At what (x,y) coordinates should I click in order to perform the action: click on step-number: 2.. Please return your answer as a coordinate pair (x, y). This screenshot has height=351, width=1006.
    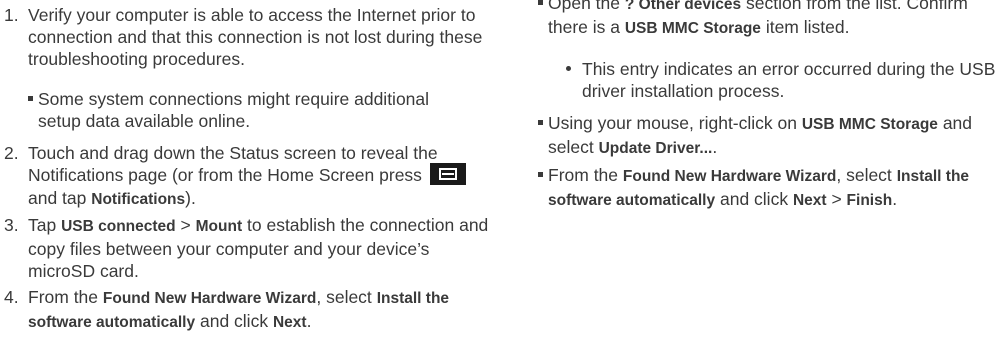
    Looking at the image, I should click on (11, 153).